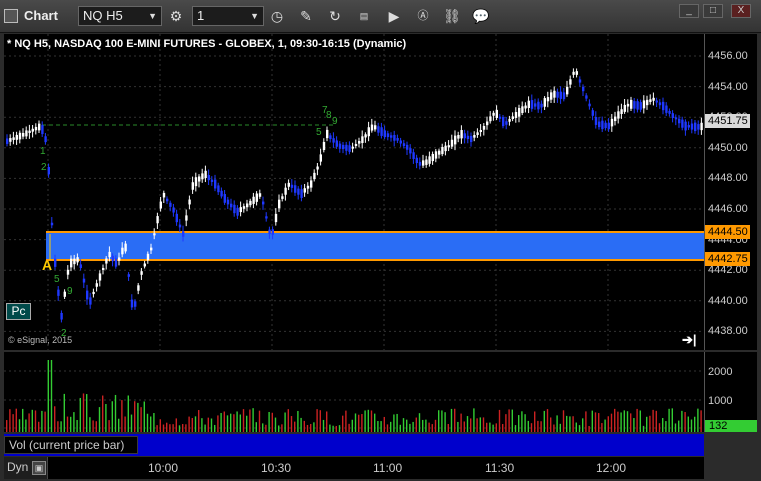  I want to click on link-icon: ⛓, so click(452, 16).